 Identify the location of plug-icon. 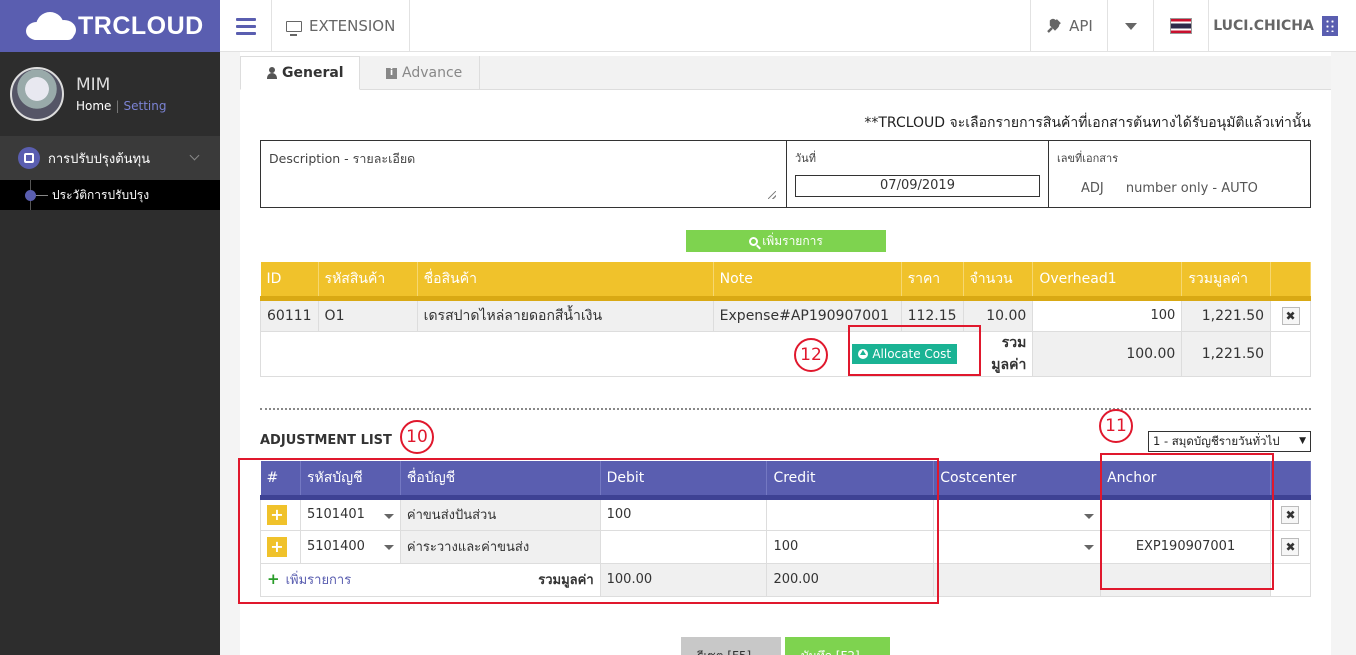
(1054, 25).